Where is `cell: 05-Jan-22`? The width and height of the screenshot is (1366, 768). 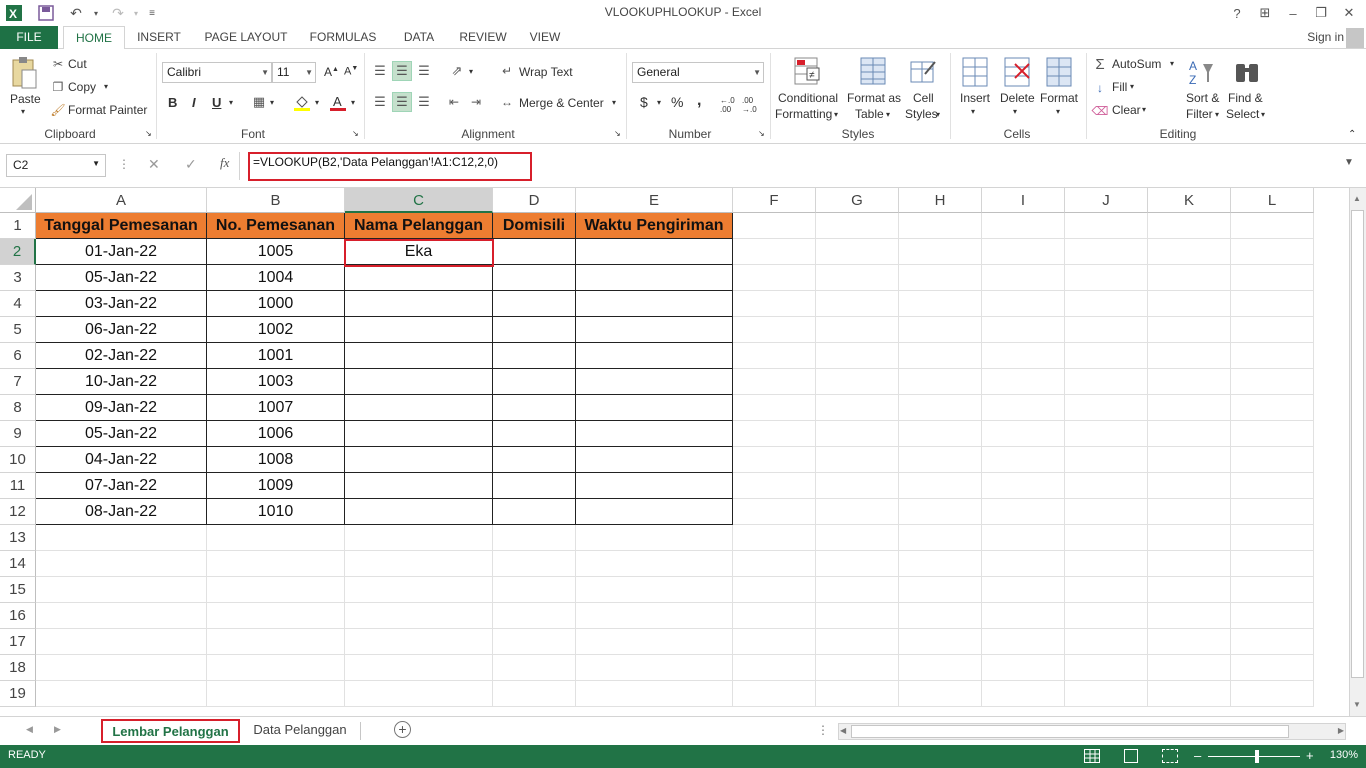
cell: 05-Jan-22 is located at coordinates (121, 434).